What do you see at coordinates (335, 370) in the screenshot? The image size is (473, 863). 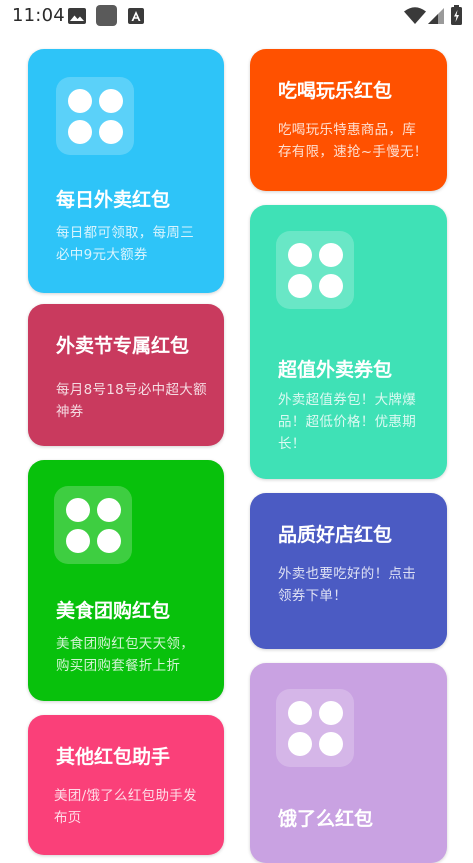 I see `card-title: 超值外卖券包` at bounding box center [335, 370].